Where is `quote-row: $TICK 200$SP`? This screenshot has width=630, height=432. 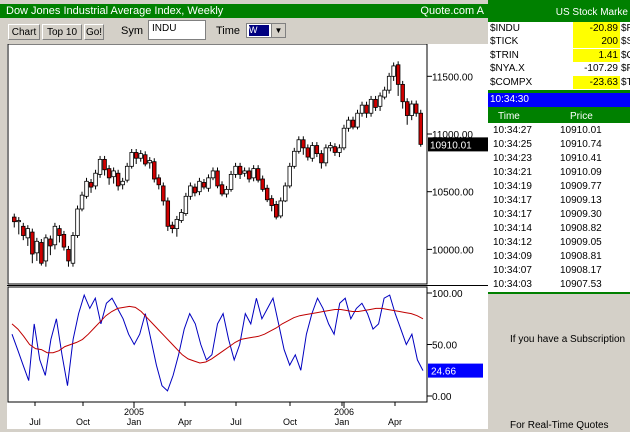 quote-row: $TICK 200$SP is located at coordinates (559, 42).